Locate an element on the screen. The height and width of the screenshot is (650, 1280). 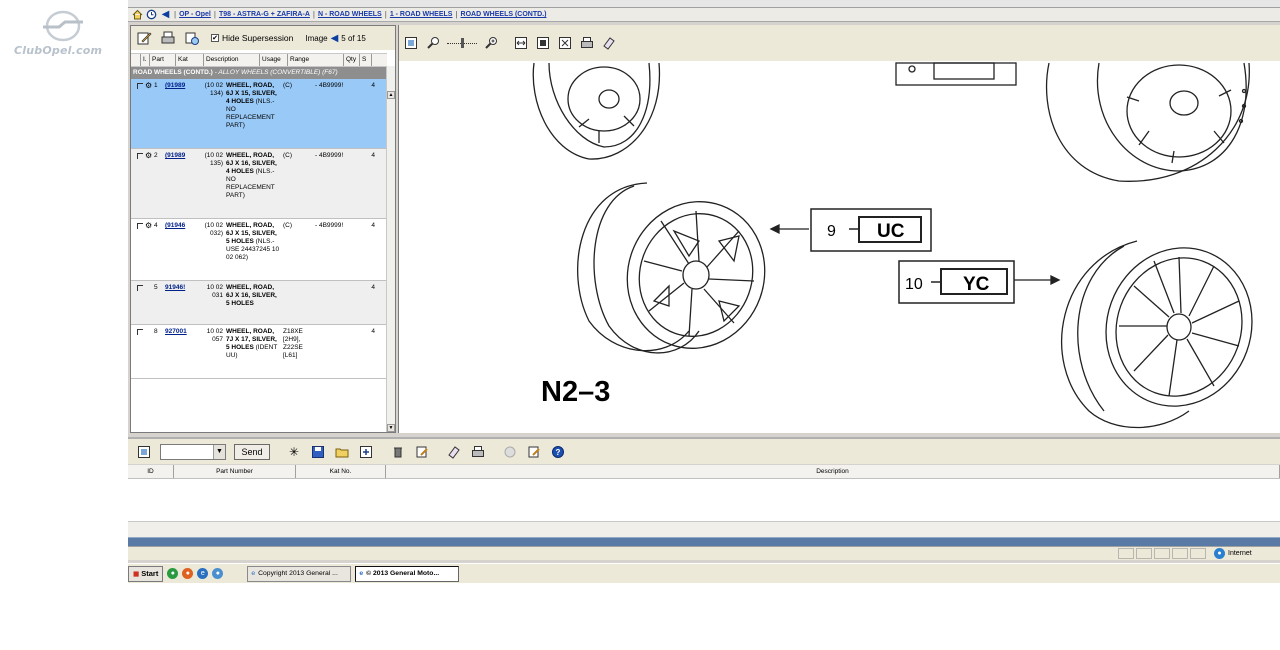
back-icon: ◀ is located at coordinates (165, 14).